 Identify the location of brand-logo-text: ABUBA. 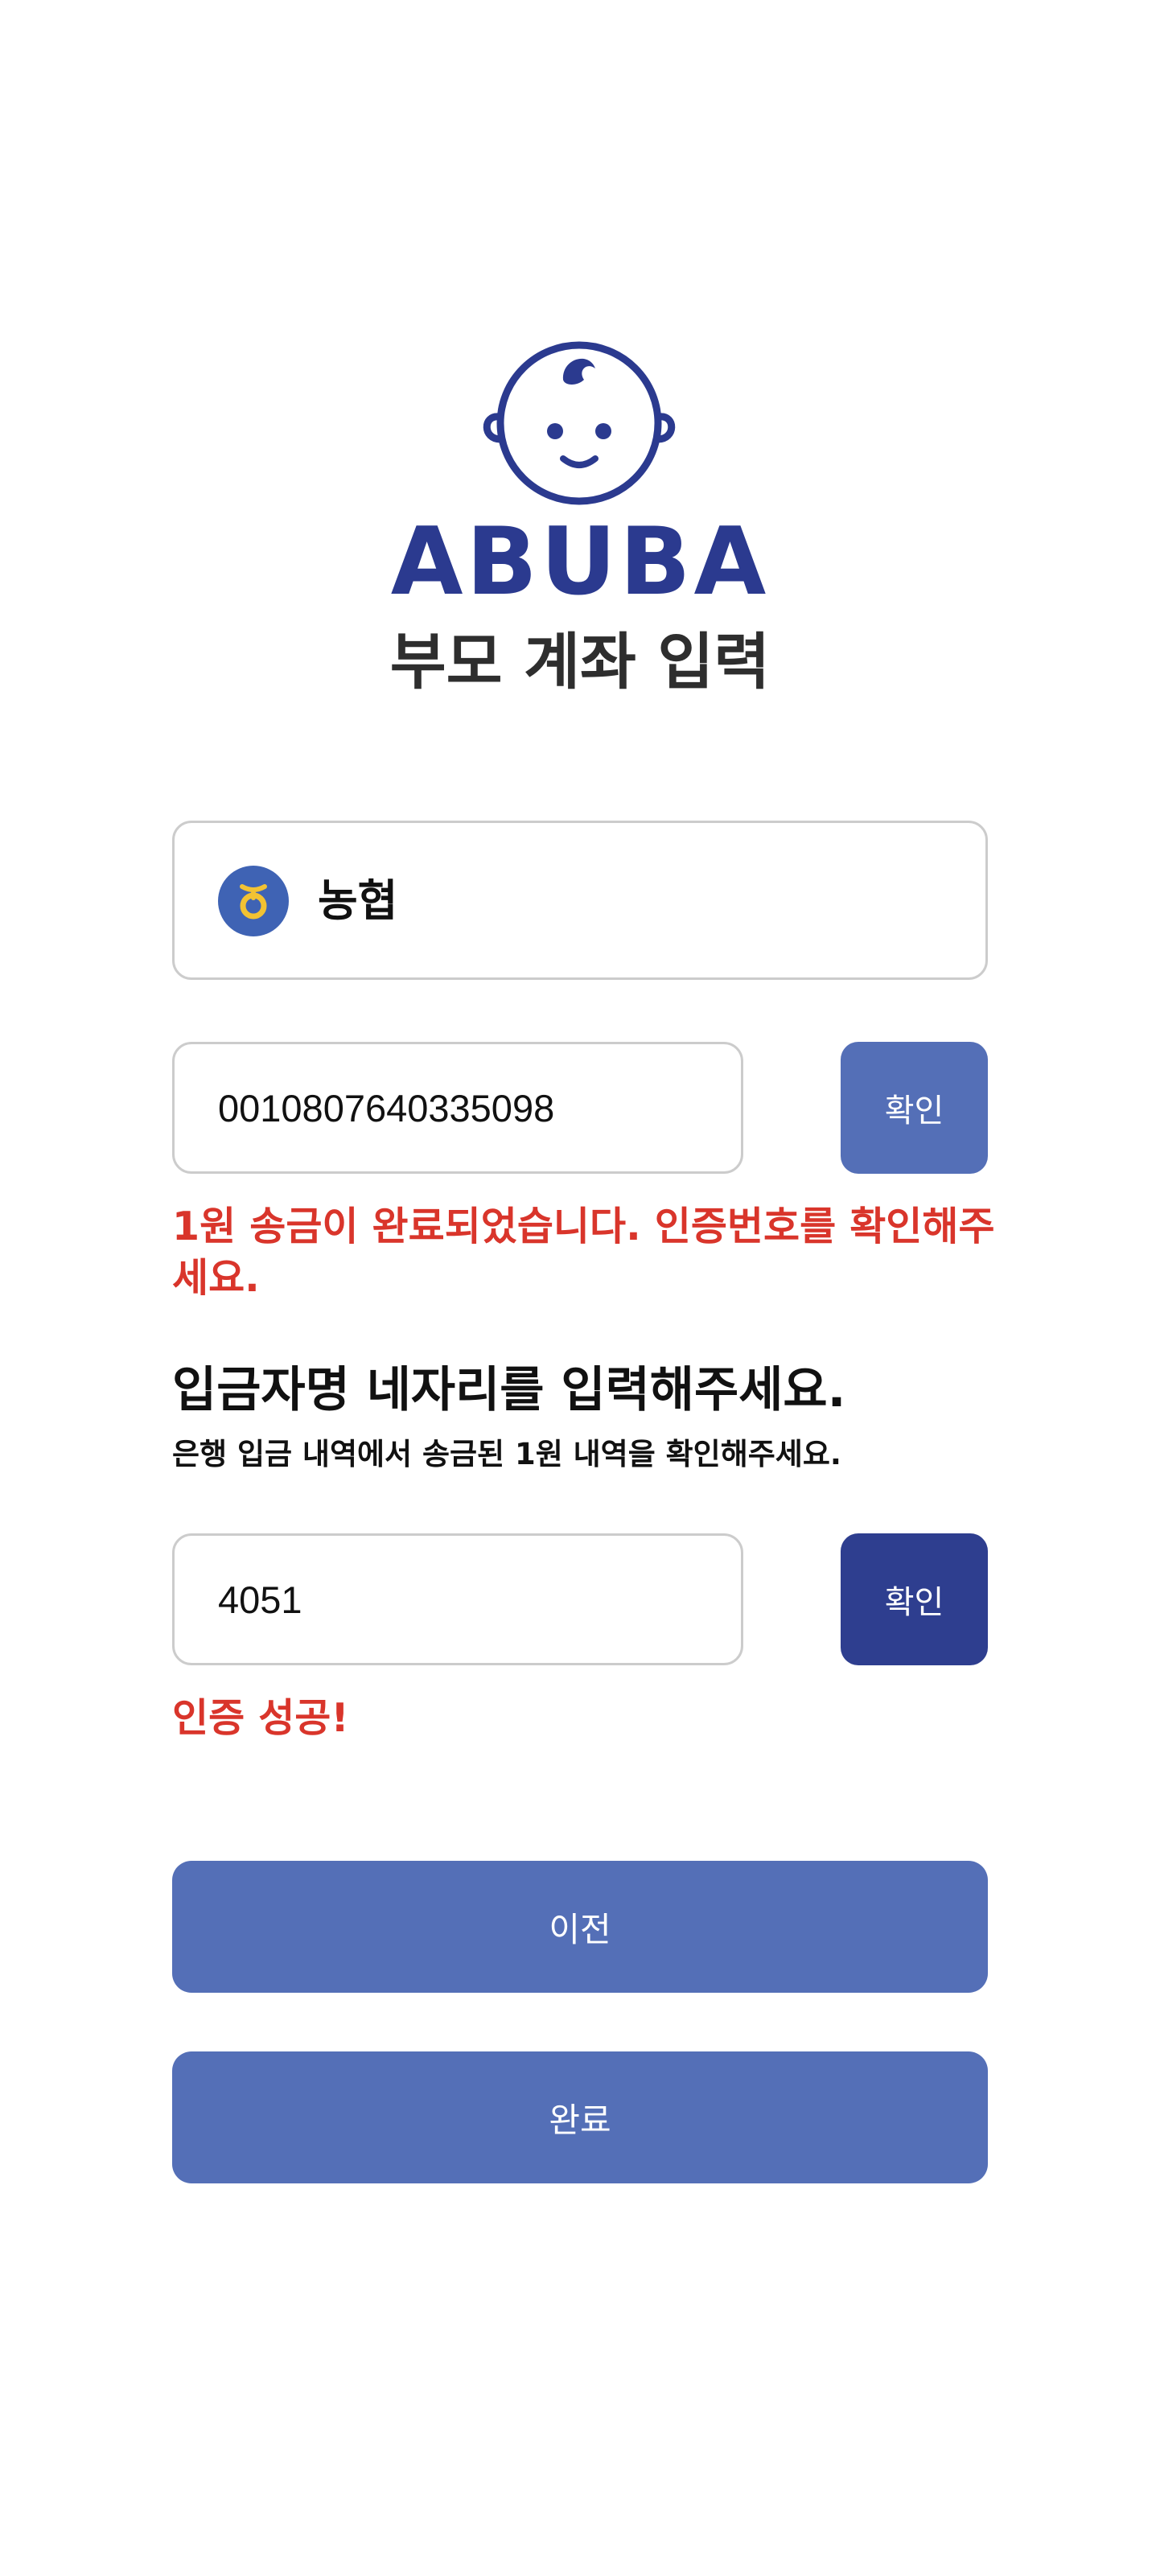
(580, 562).